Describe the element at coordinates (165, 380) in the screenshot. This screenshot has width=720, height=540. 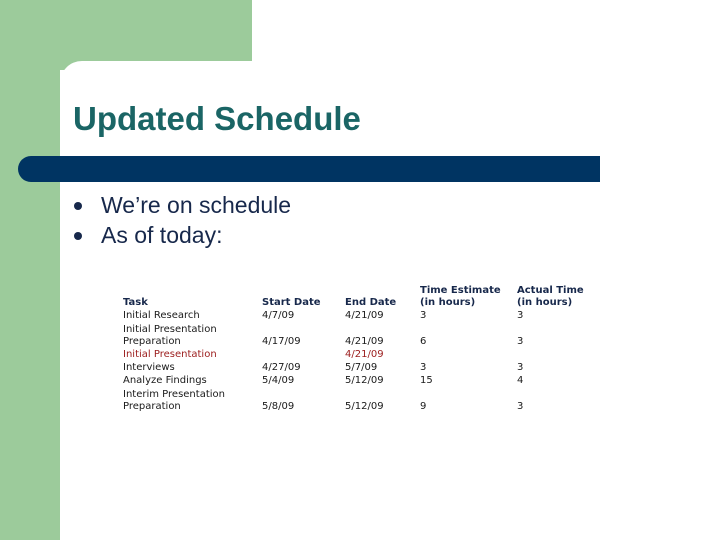
I see `cell-task: Analyze Findings` at that location.